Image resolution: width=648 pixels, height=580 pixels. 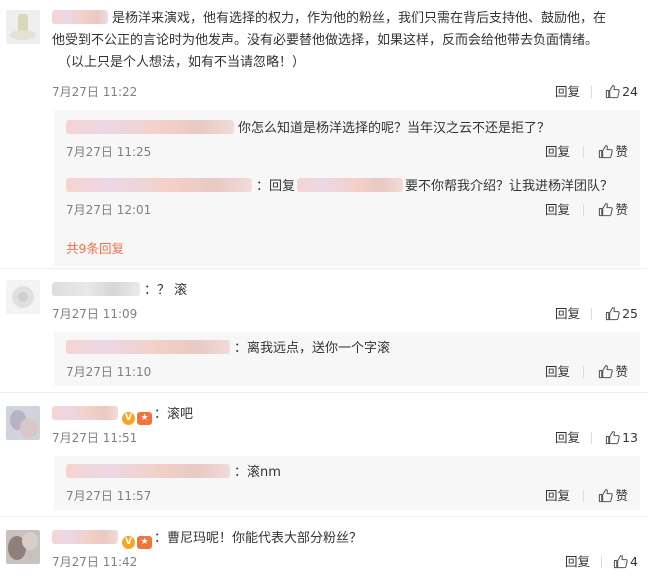 I want to click on like-count: 13, so click(x=630, y=437).